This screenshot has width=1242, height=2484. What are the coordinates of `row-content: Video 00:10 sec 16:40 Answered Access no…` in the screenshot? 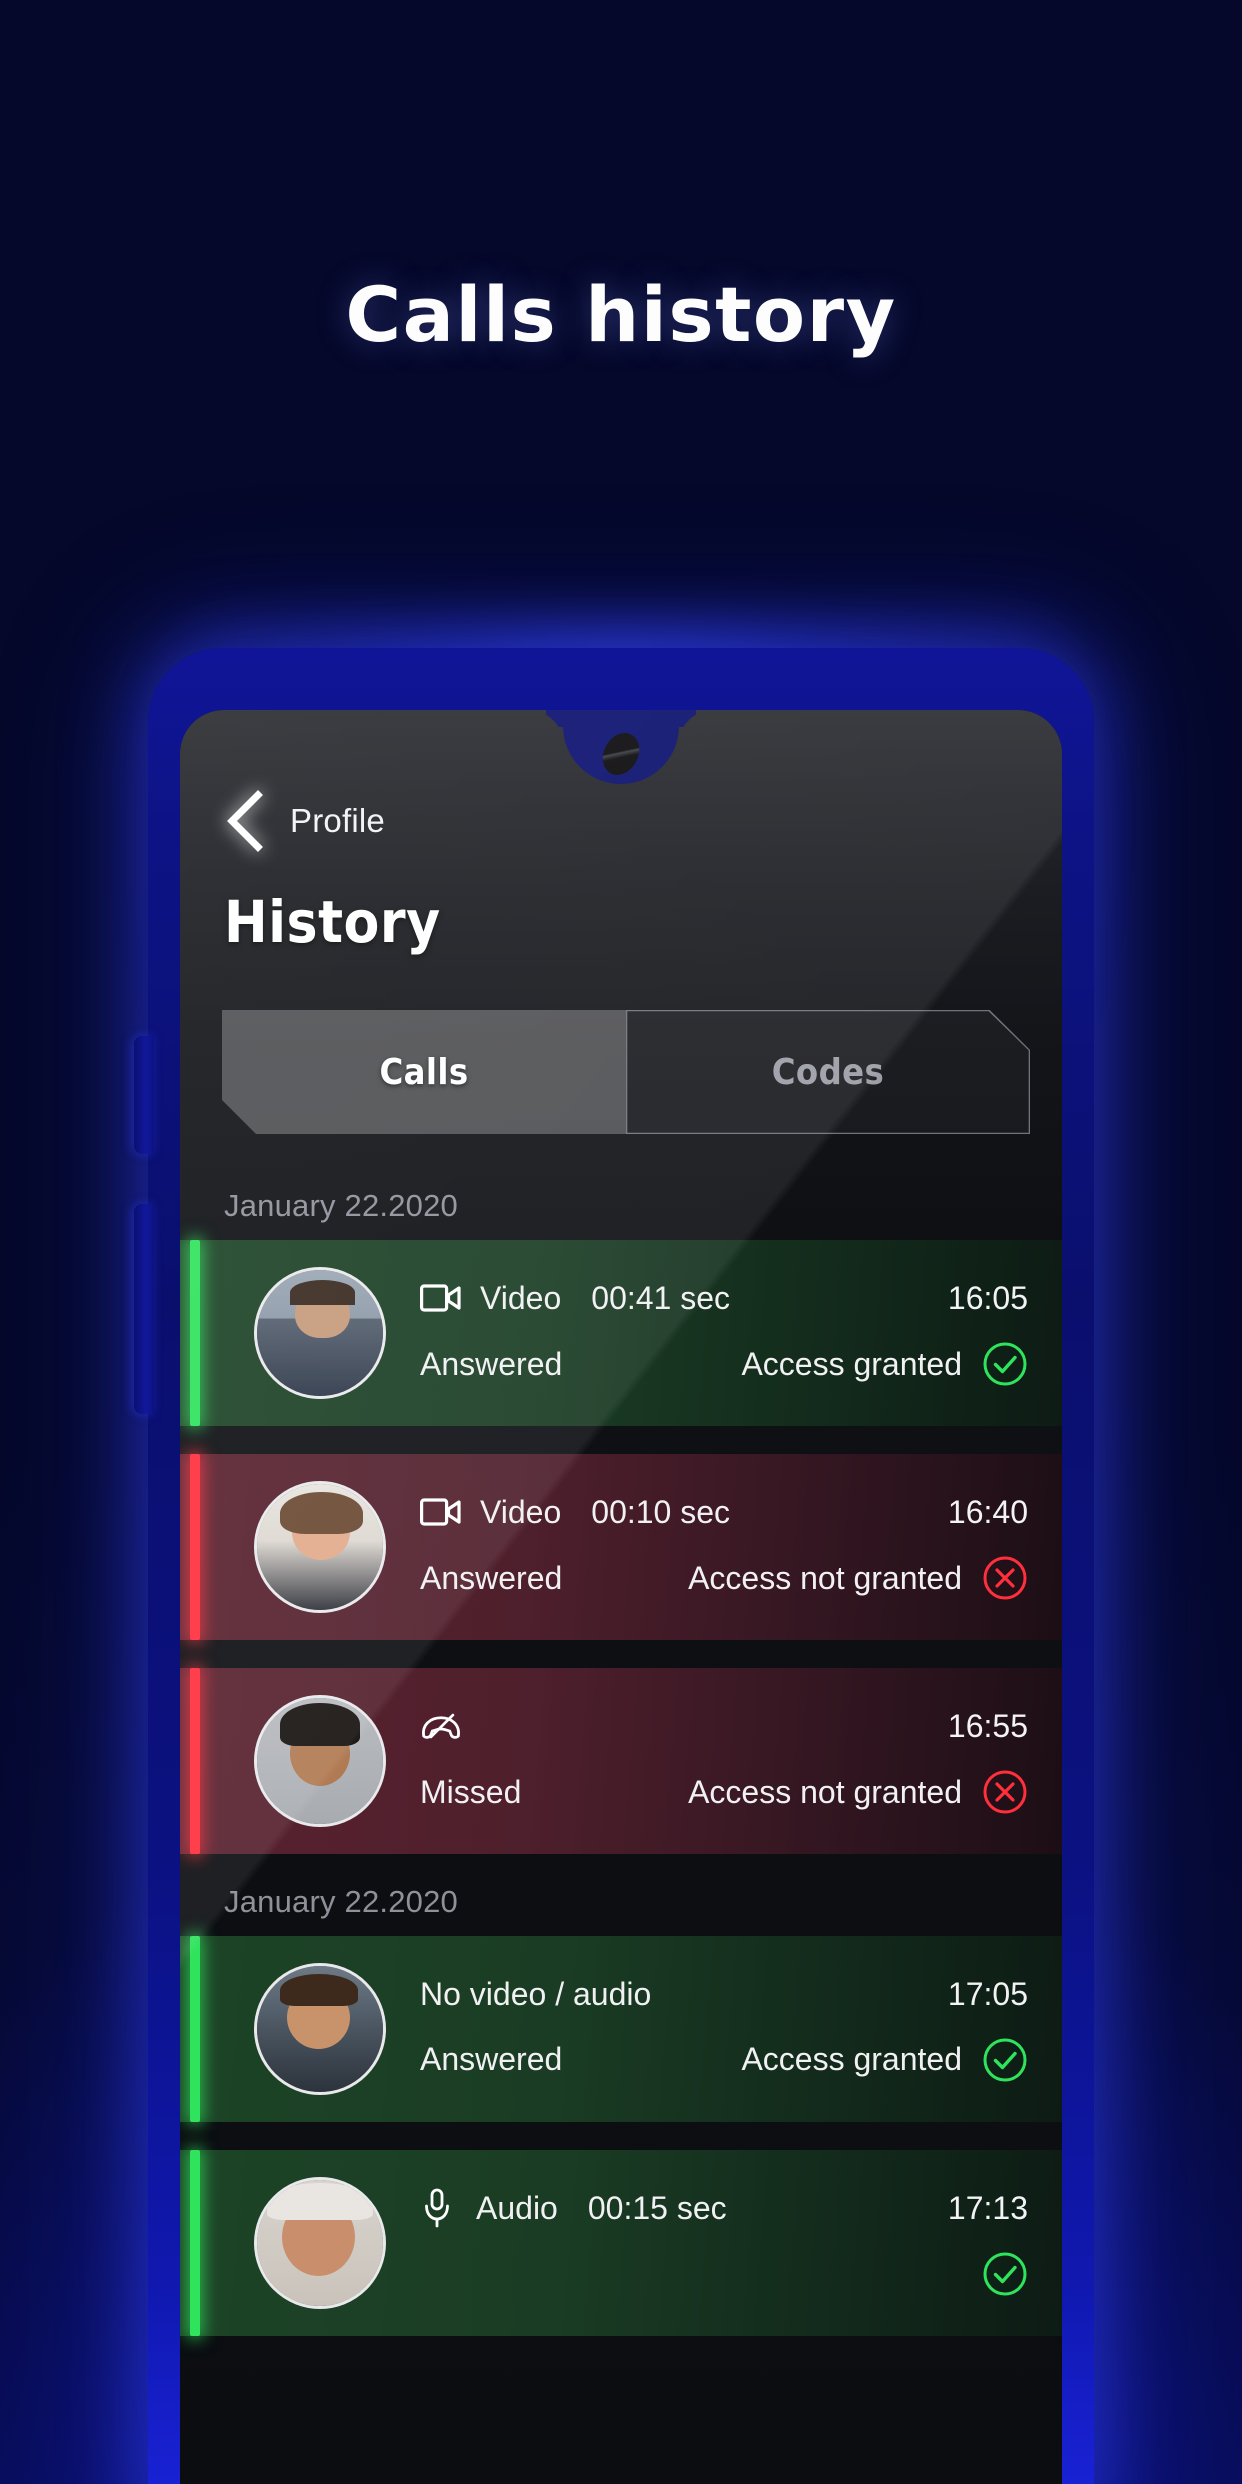 It's located at (724, 1547).